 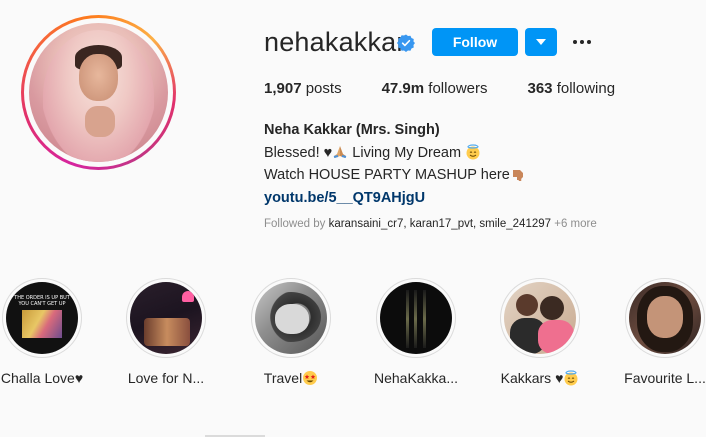 I want to click on highlight-item: Kakkars ♥, so click(x=540, y=332).